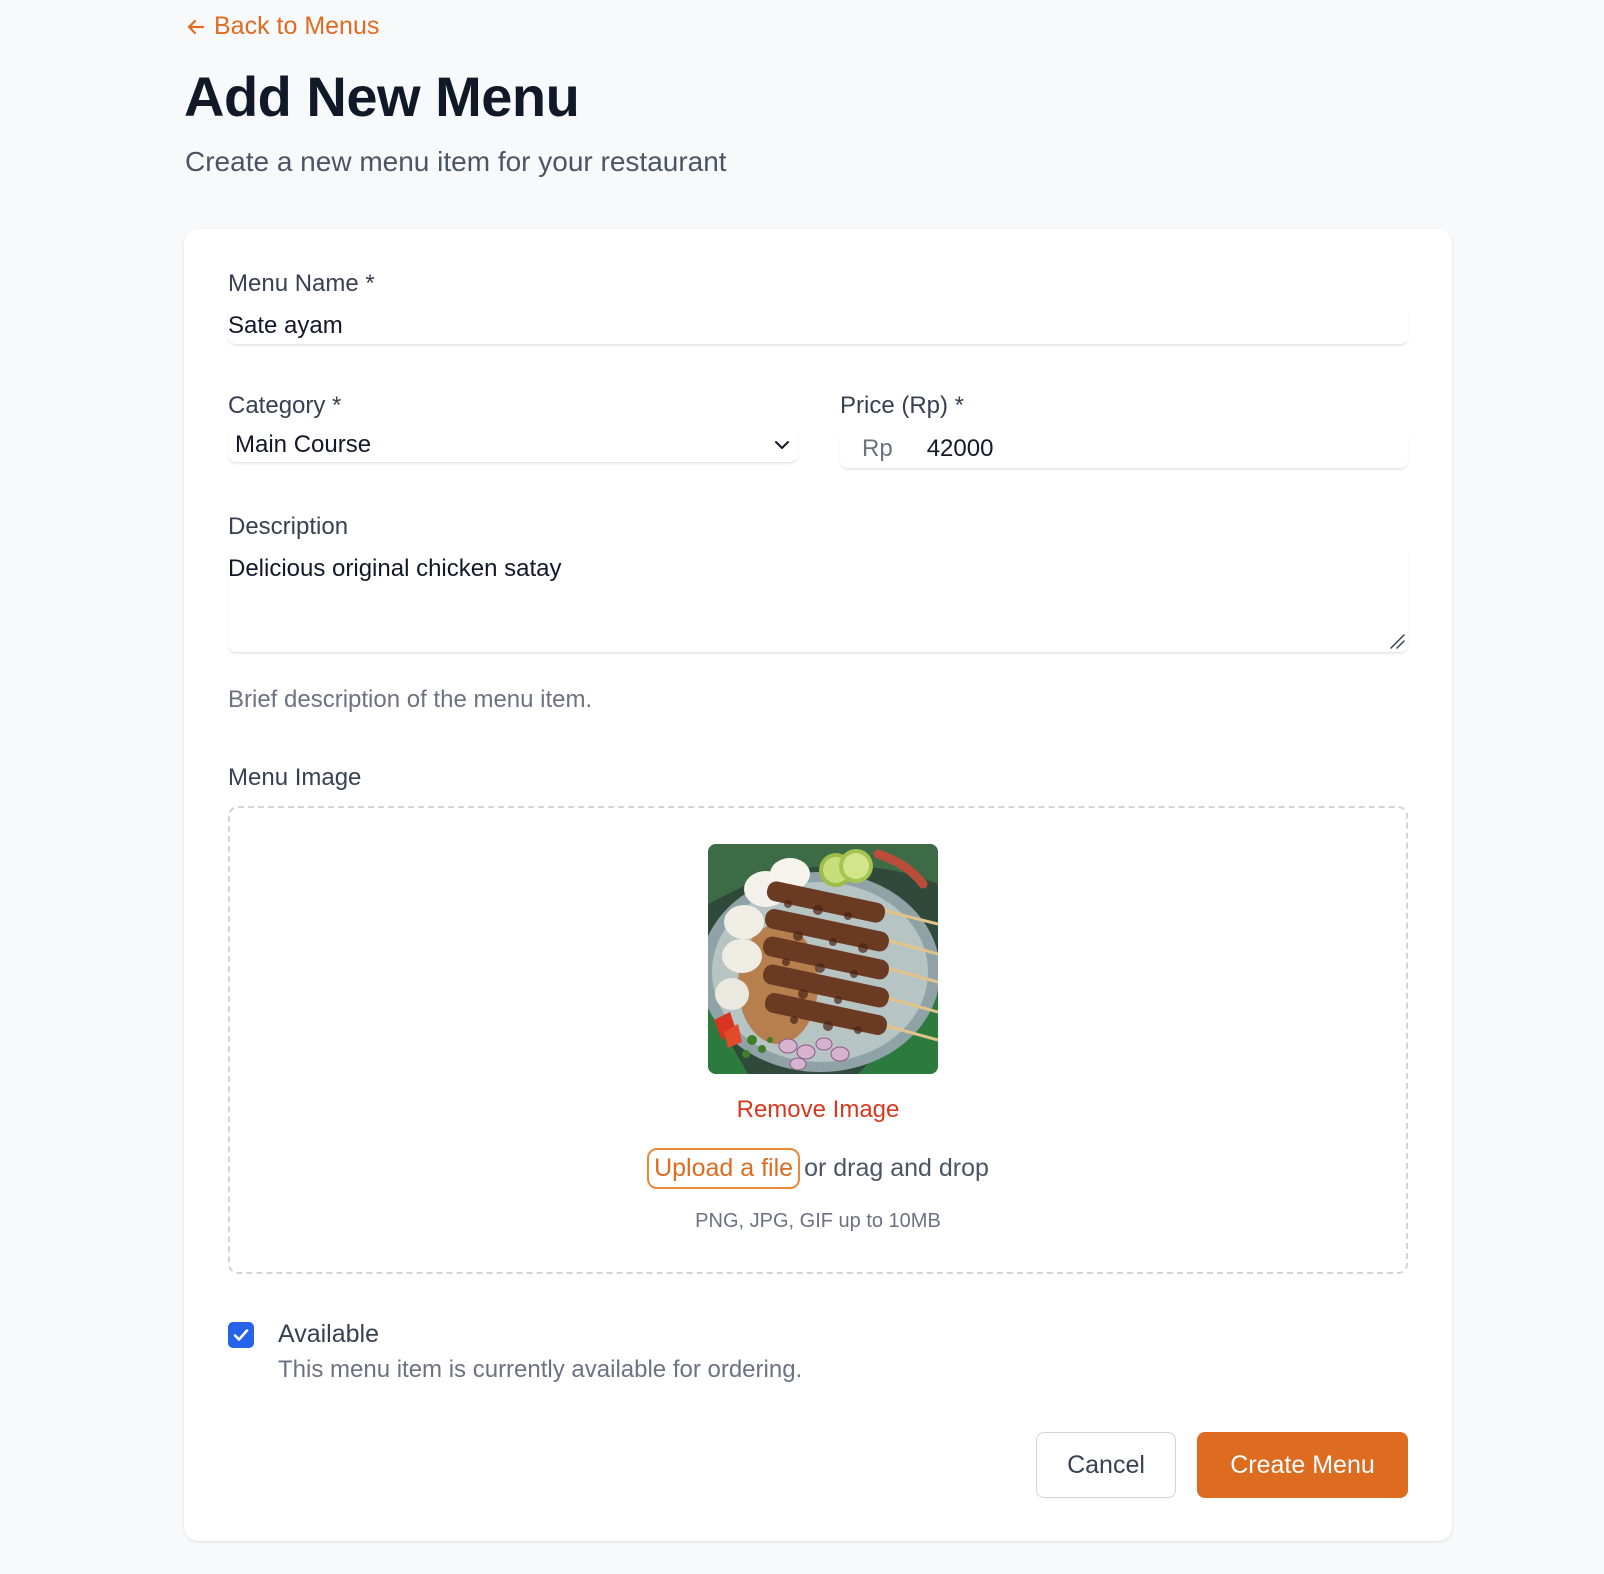  What do you see at coordinates (285, 405) in the screenshot?
I see `category-label: Category *` at bounding box center [285, 405].